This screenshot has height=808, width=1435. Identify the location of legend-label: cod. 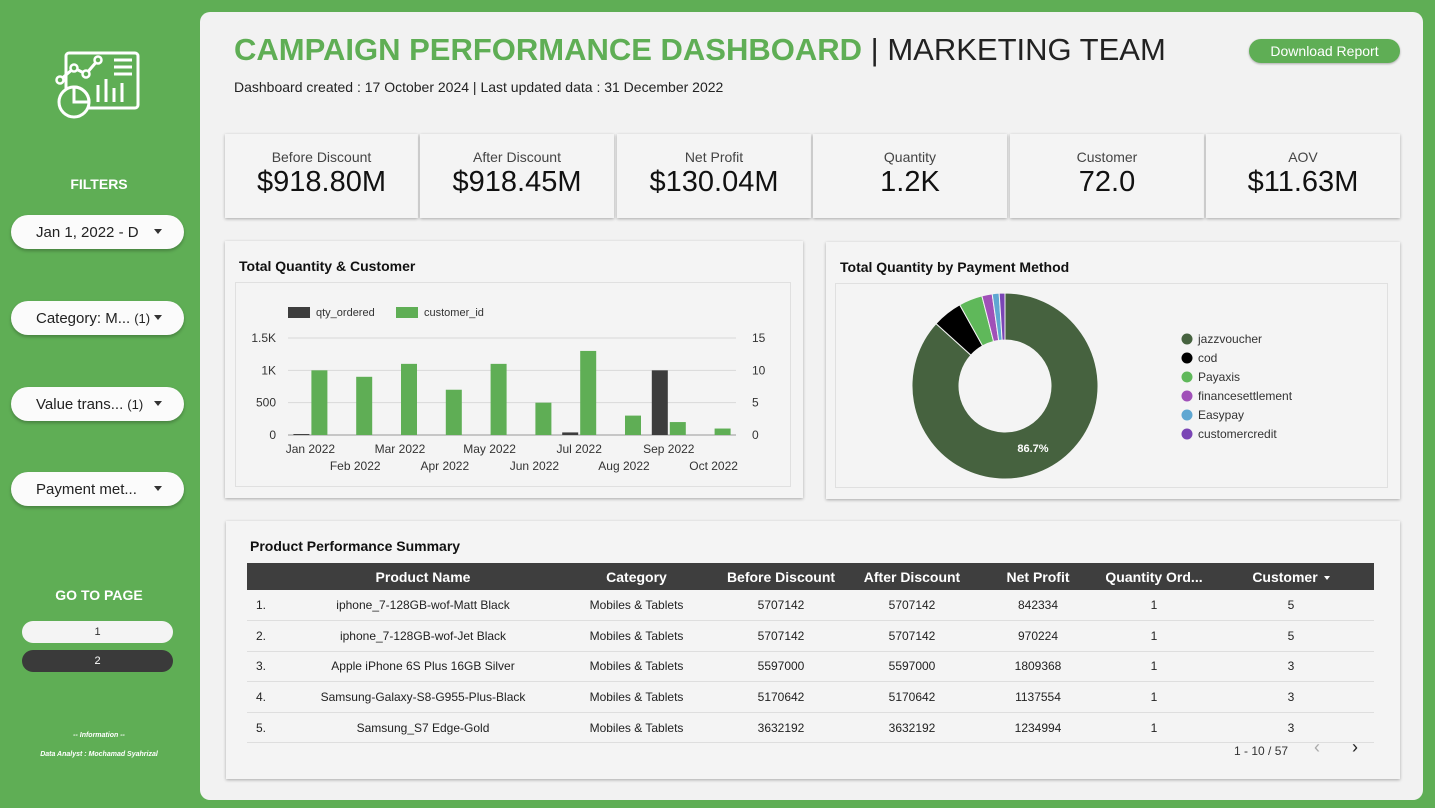
(1207, 358).